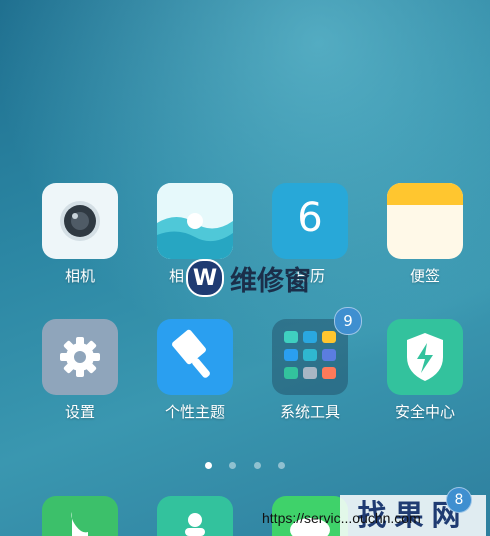 The height and width of the screenshot is (536, 490). What do you see at coordinates (245, 463) in the screenshot?
I see `page-indicator` at bounding box center [245, 463].